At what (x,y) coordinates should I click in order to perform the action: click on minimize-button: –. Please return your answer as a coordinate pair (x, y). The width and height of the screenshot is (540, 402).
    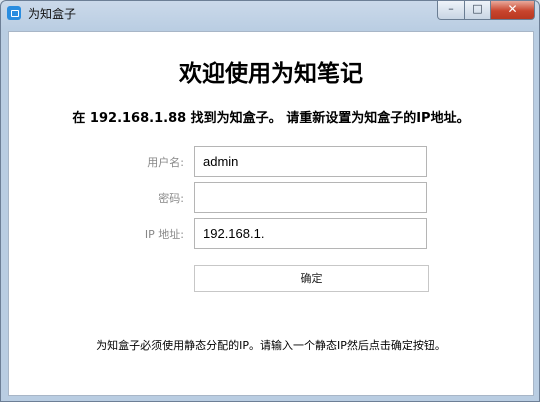
    Looking at the image, I should click on (451, 10).